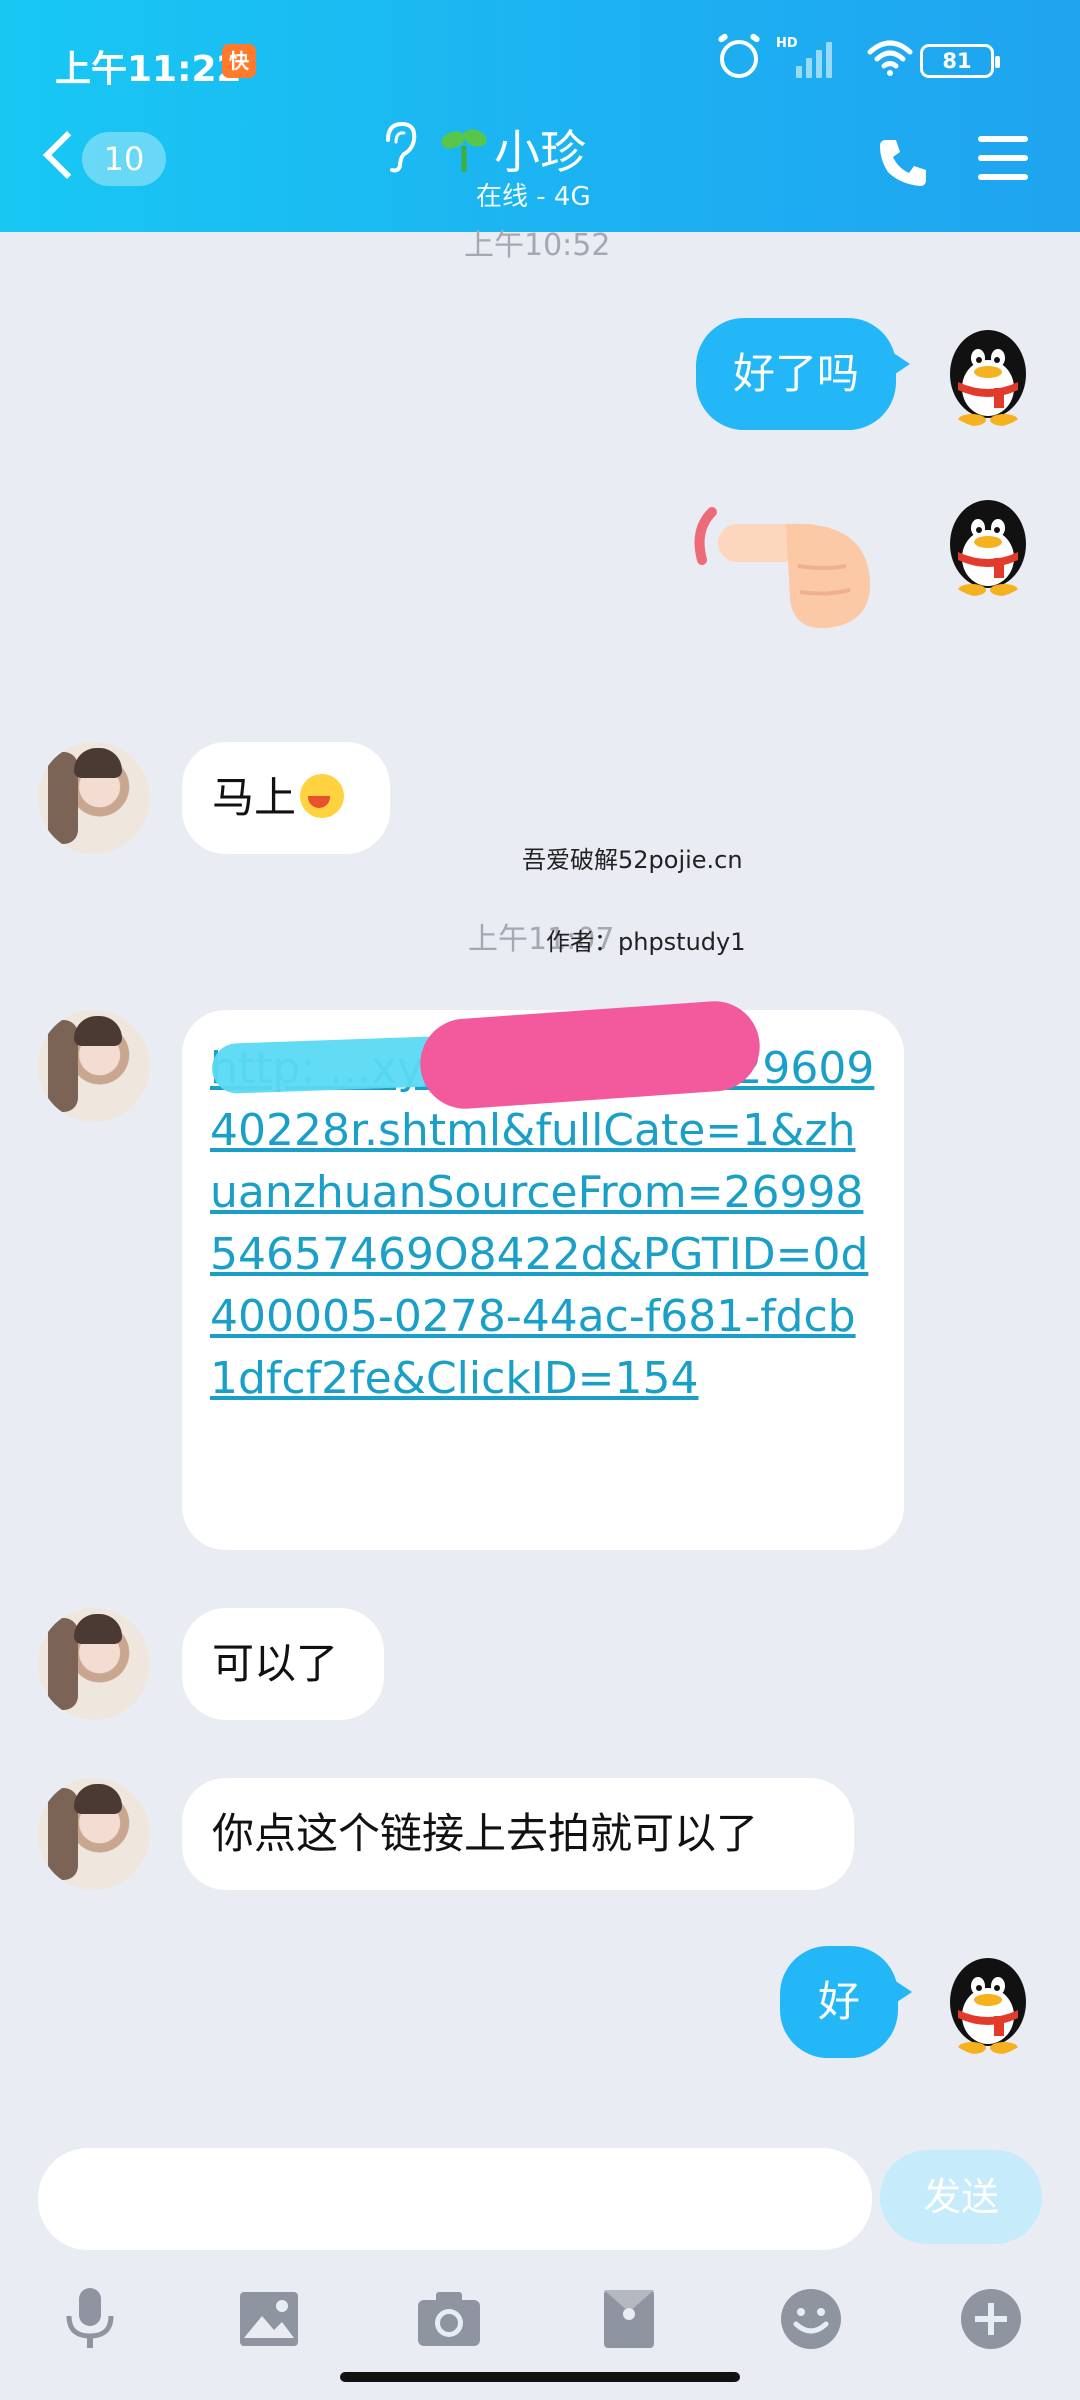 This screenshot has width=1080, height=2400. I want to click on image-icon, so click(269, 2319).